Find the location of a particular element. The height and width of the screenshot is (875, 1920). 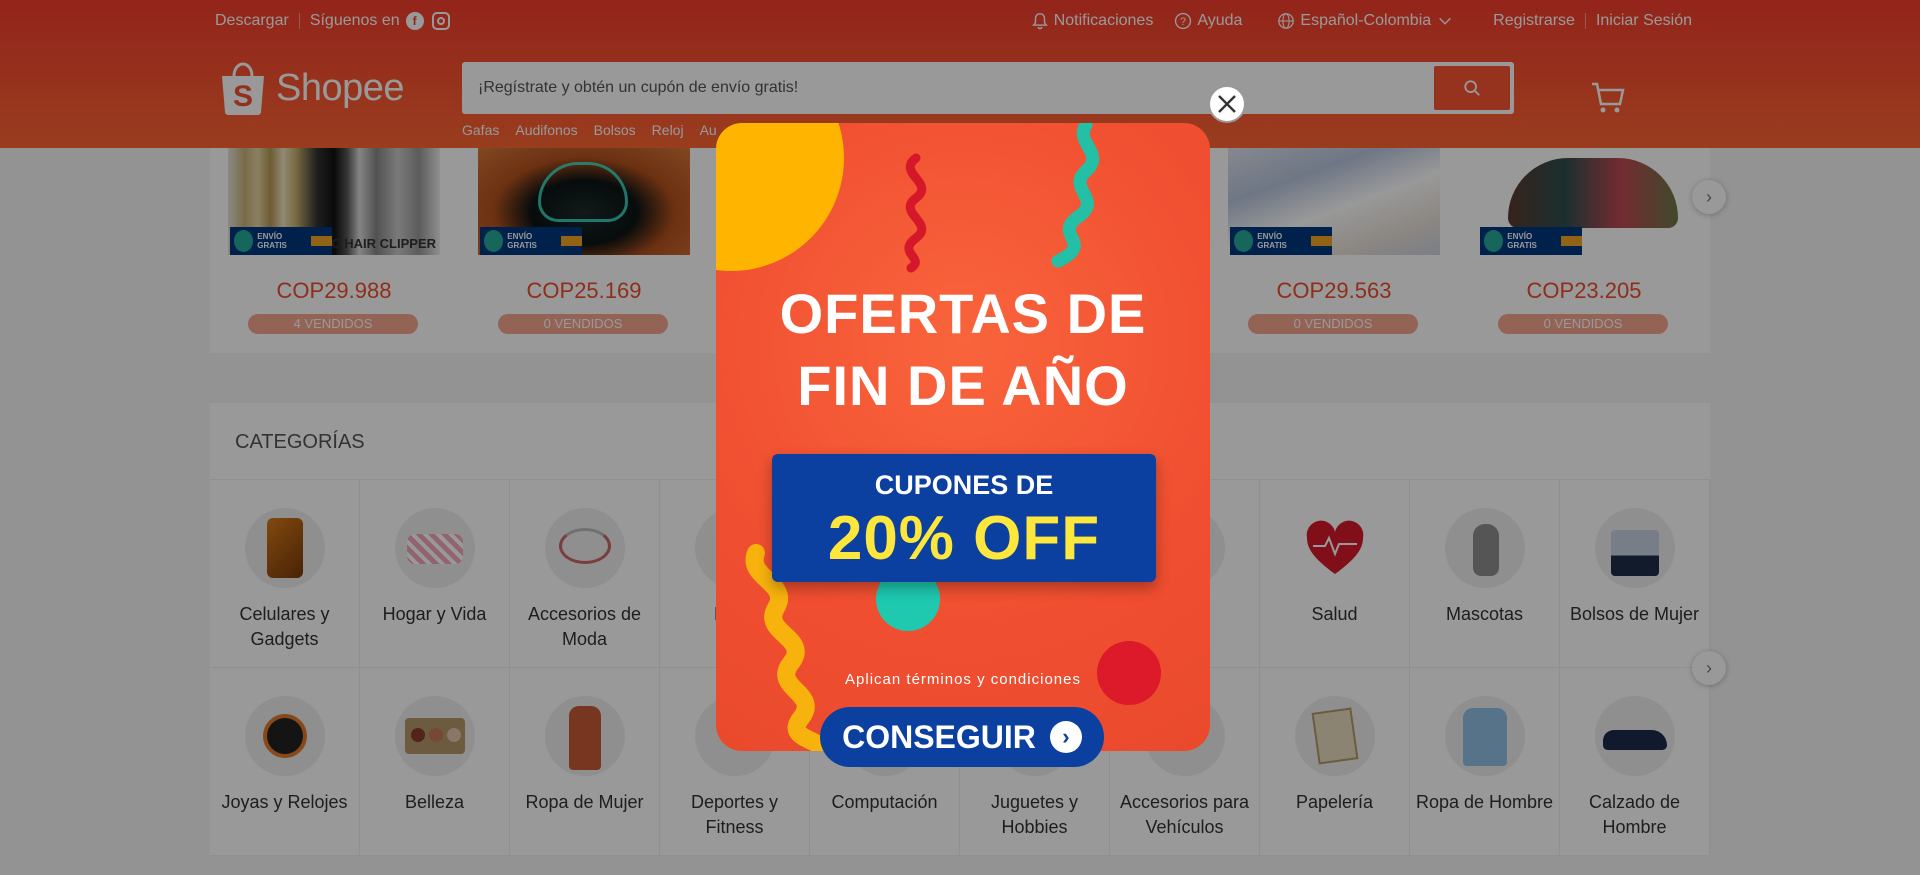

coupon-box: CUPONES DE 20% OFF is located at coordinates (964, 518).